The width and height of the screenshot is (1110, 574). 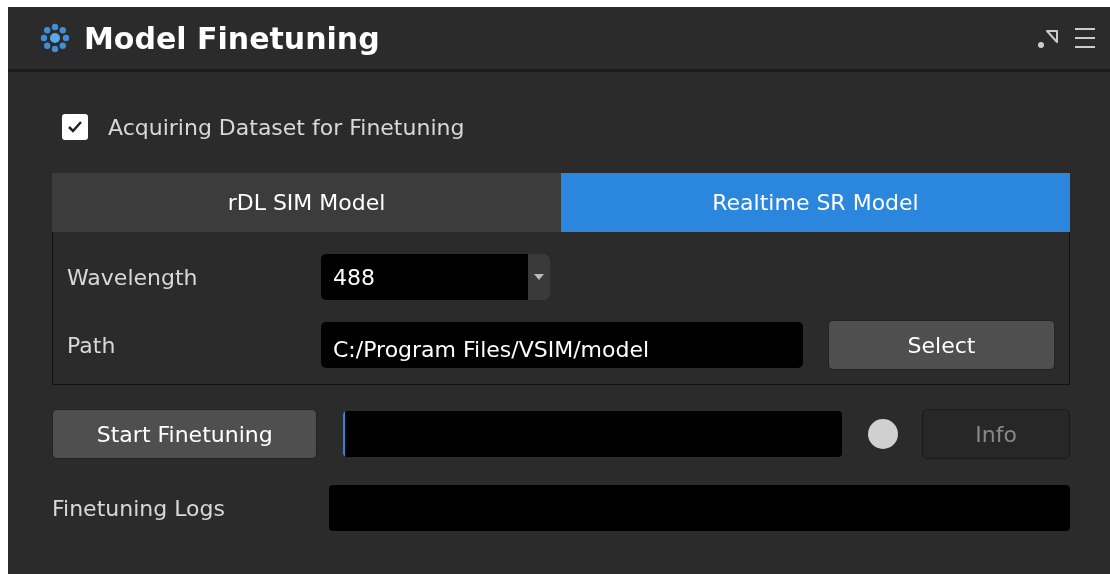 I want to click on wavelength-dropdown: 488, so click(x=435, y=277).